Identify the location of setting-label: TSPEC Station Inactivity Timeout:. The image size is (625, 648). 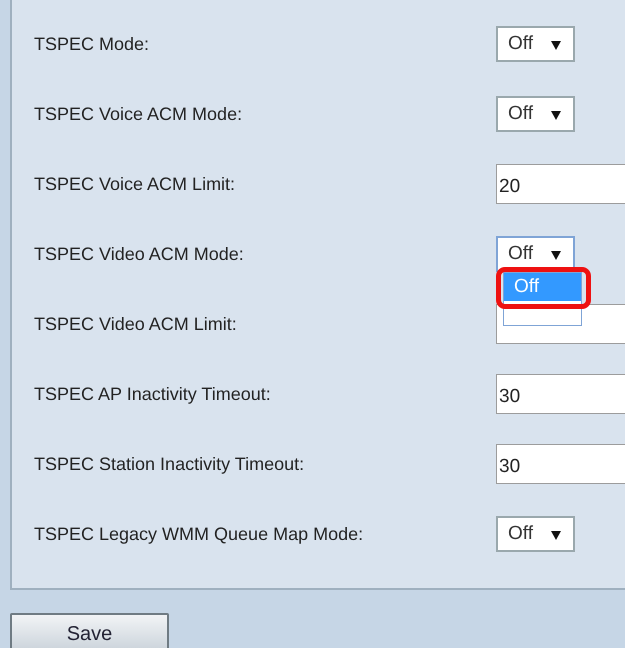
(169, 464).